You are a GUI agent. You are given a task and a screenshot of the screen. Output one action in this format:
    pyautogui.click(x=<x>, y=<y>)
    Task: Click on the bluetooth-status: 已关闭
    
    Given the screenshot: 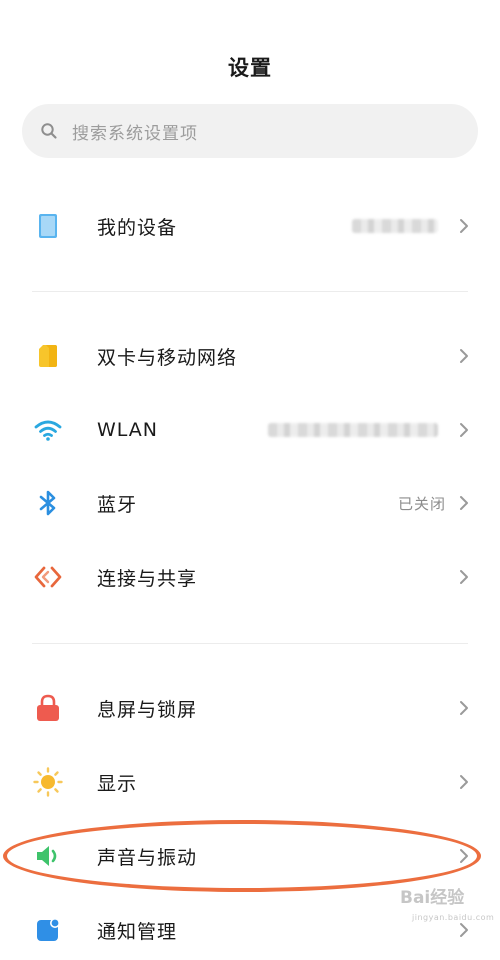 What is the action you would take?
    pyautogui.click(x=421, y=503)
    